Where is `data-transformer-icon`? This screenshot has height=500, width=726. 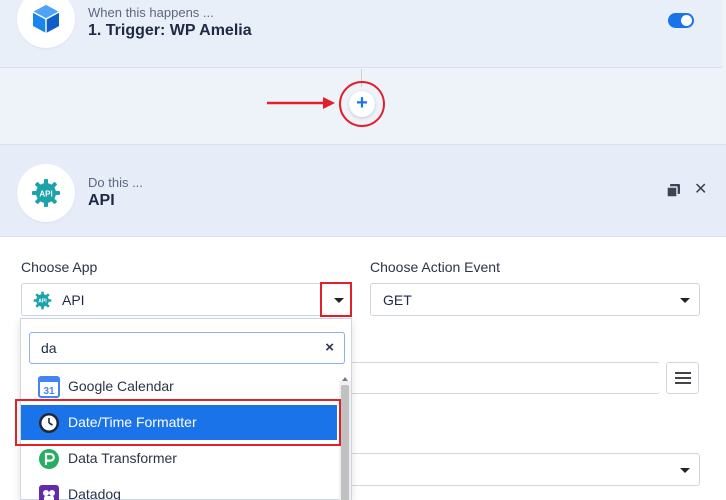
data-transformer-icon is located at coordinates (49, 459).